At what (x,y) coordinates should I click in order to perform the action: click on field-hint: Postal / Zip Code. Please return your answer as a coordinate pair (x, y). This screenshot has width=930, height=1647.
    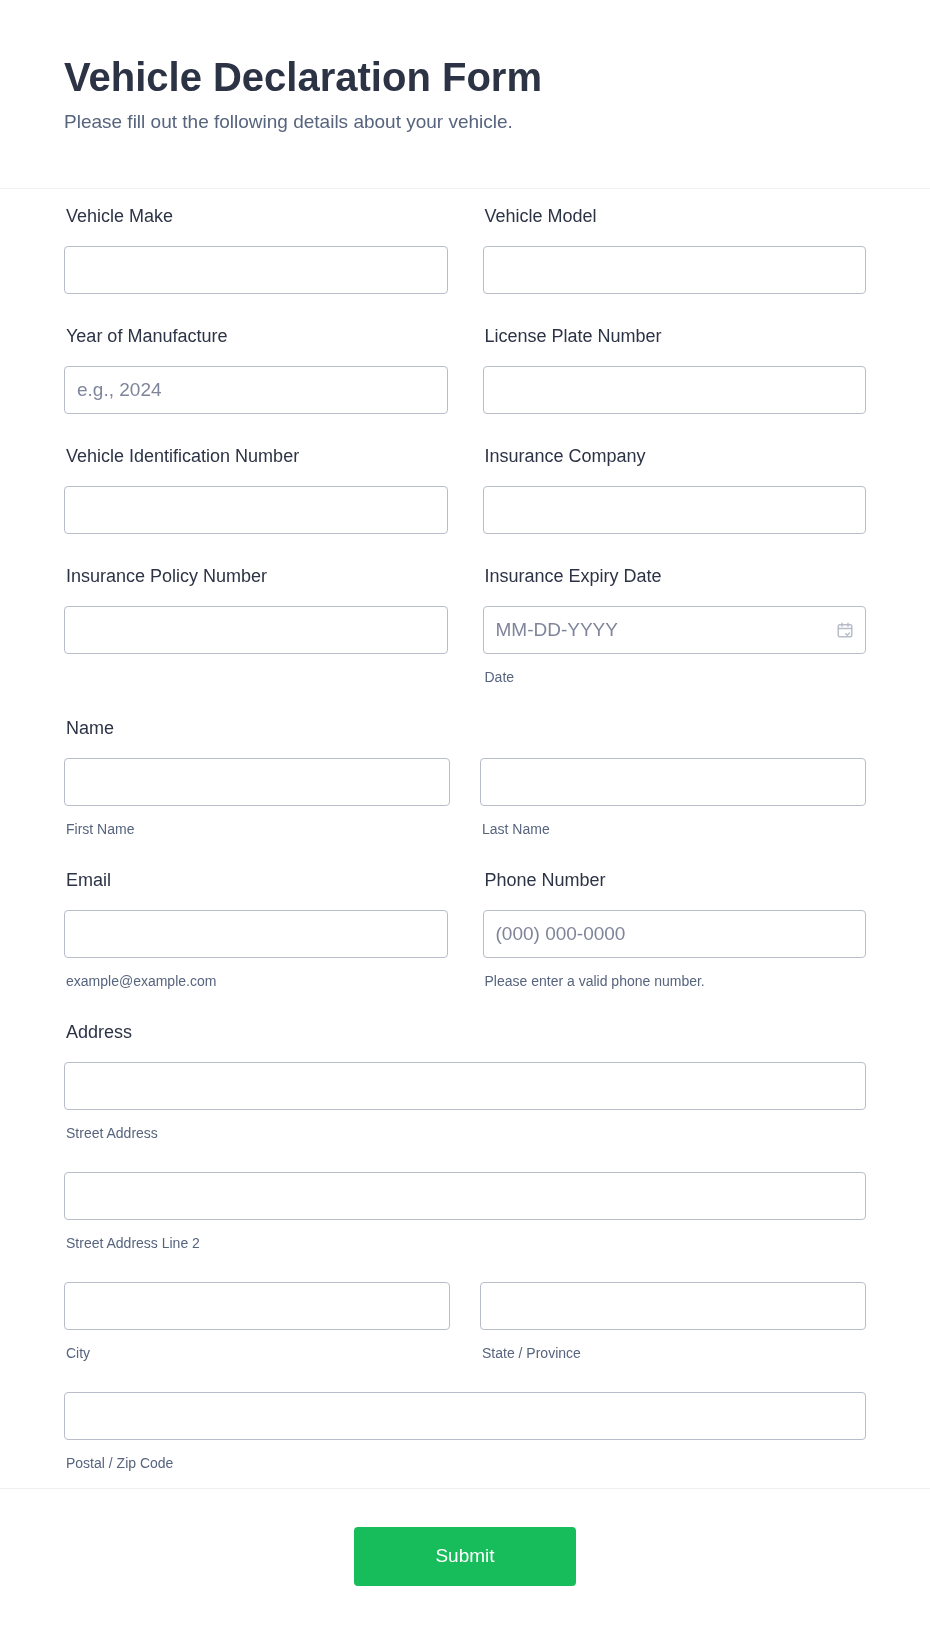
    Looking at the image, I should click on (120, 1463).